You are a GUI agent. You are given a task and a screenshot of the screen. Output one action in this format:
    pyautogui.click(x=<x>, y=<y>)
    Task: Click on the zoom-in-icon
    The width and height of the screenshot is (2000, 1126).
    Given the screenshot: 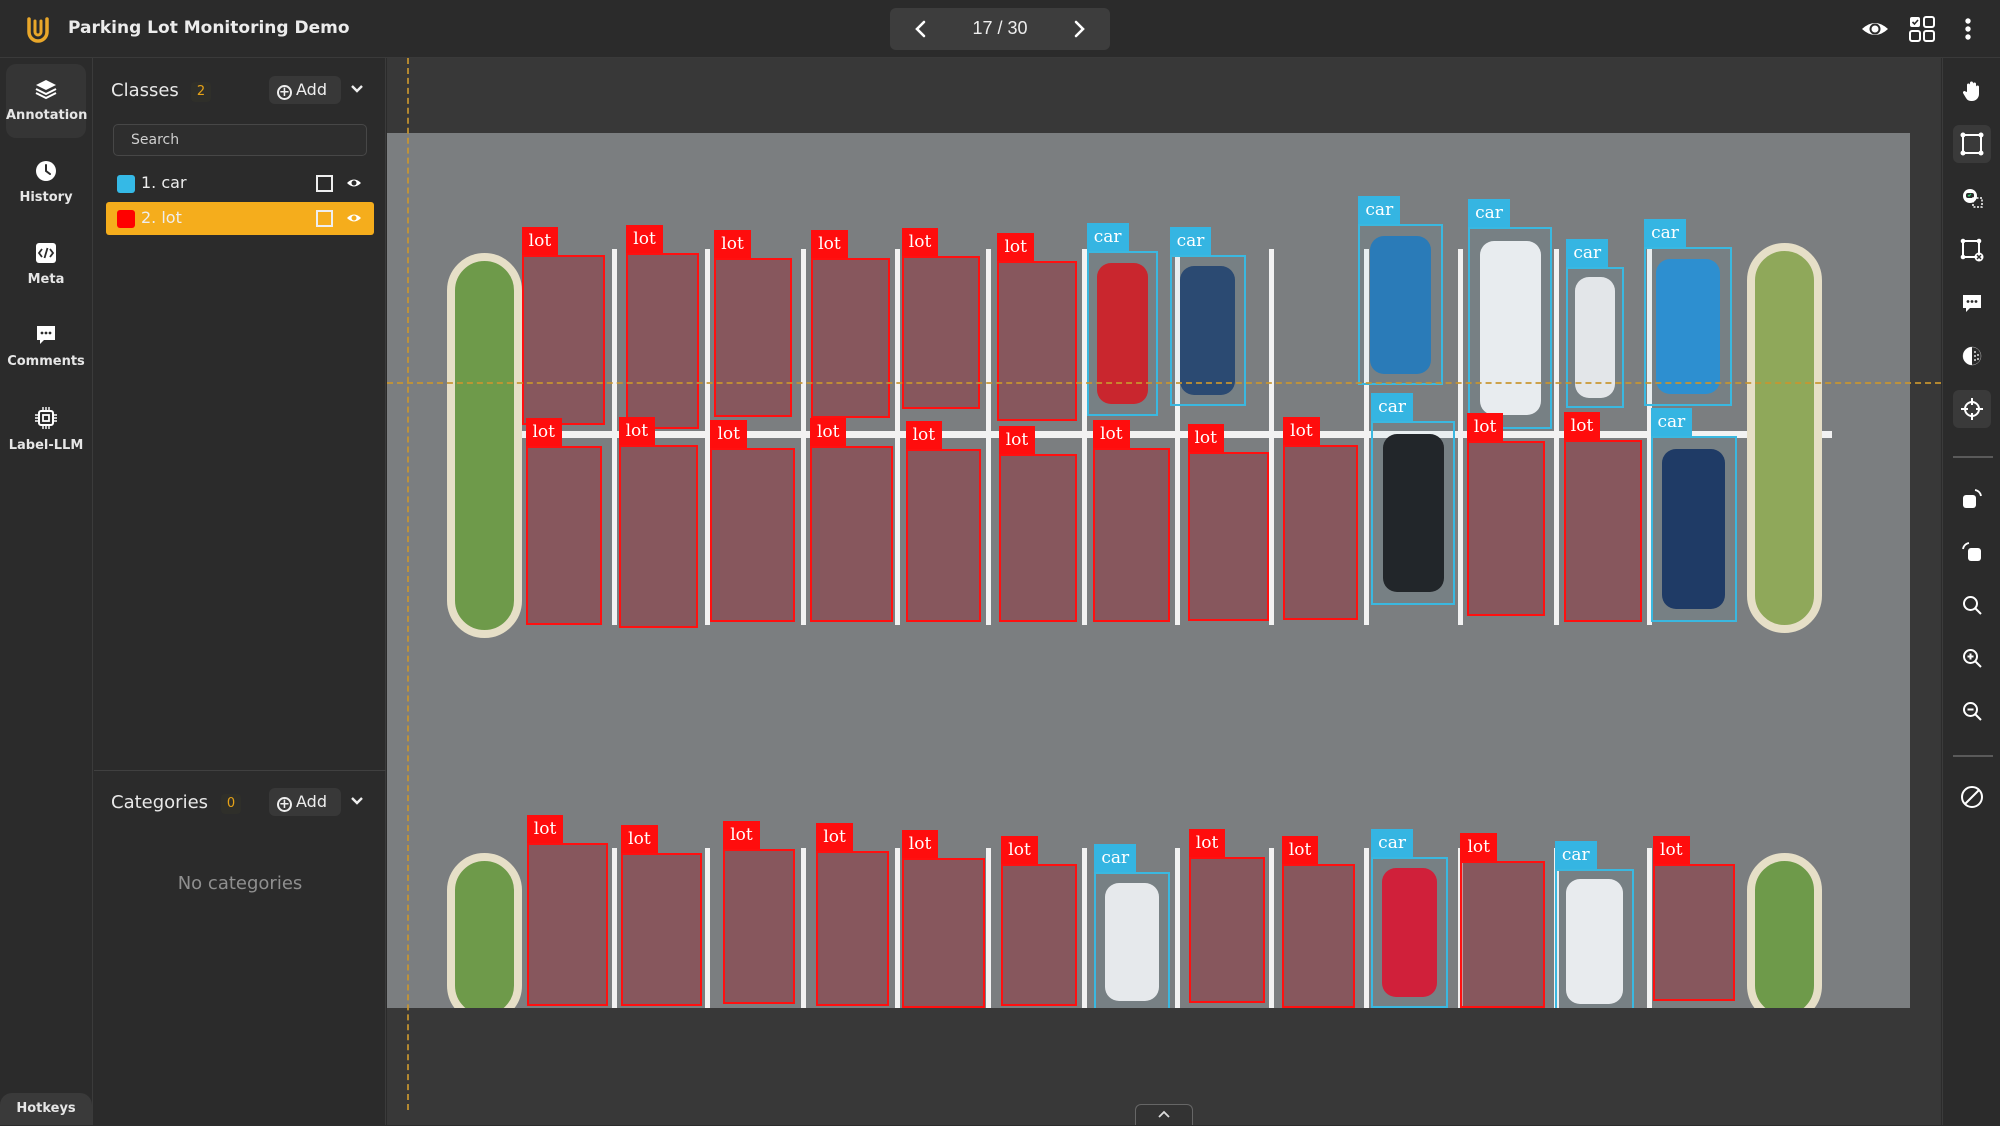 What is the action you would take?
    pyautogui.click(x=1972, y=658)
    